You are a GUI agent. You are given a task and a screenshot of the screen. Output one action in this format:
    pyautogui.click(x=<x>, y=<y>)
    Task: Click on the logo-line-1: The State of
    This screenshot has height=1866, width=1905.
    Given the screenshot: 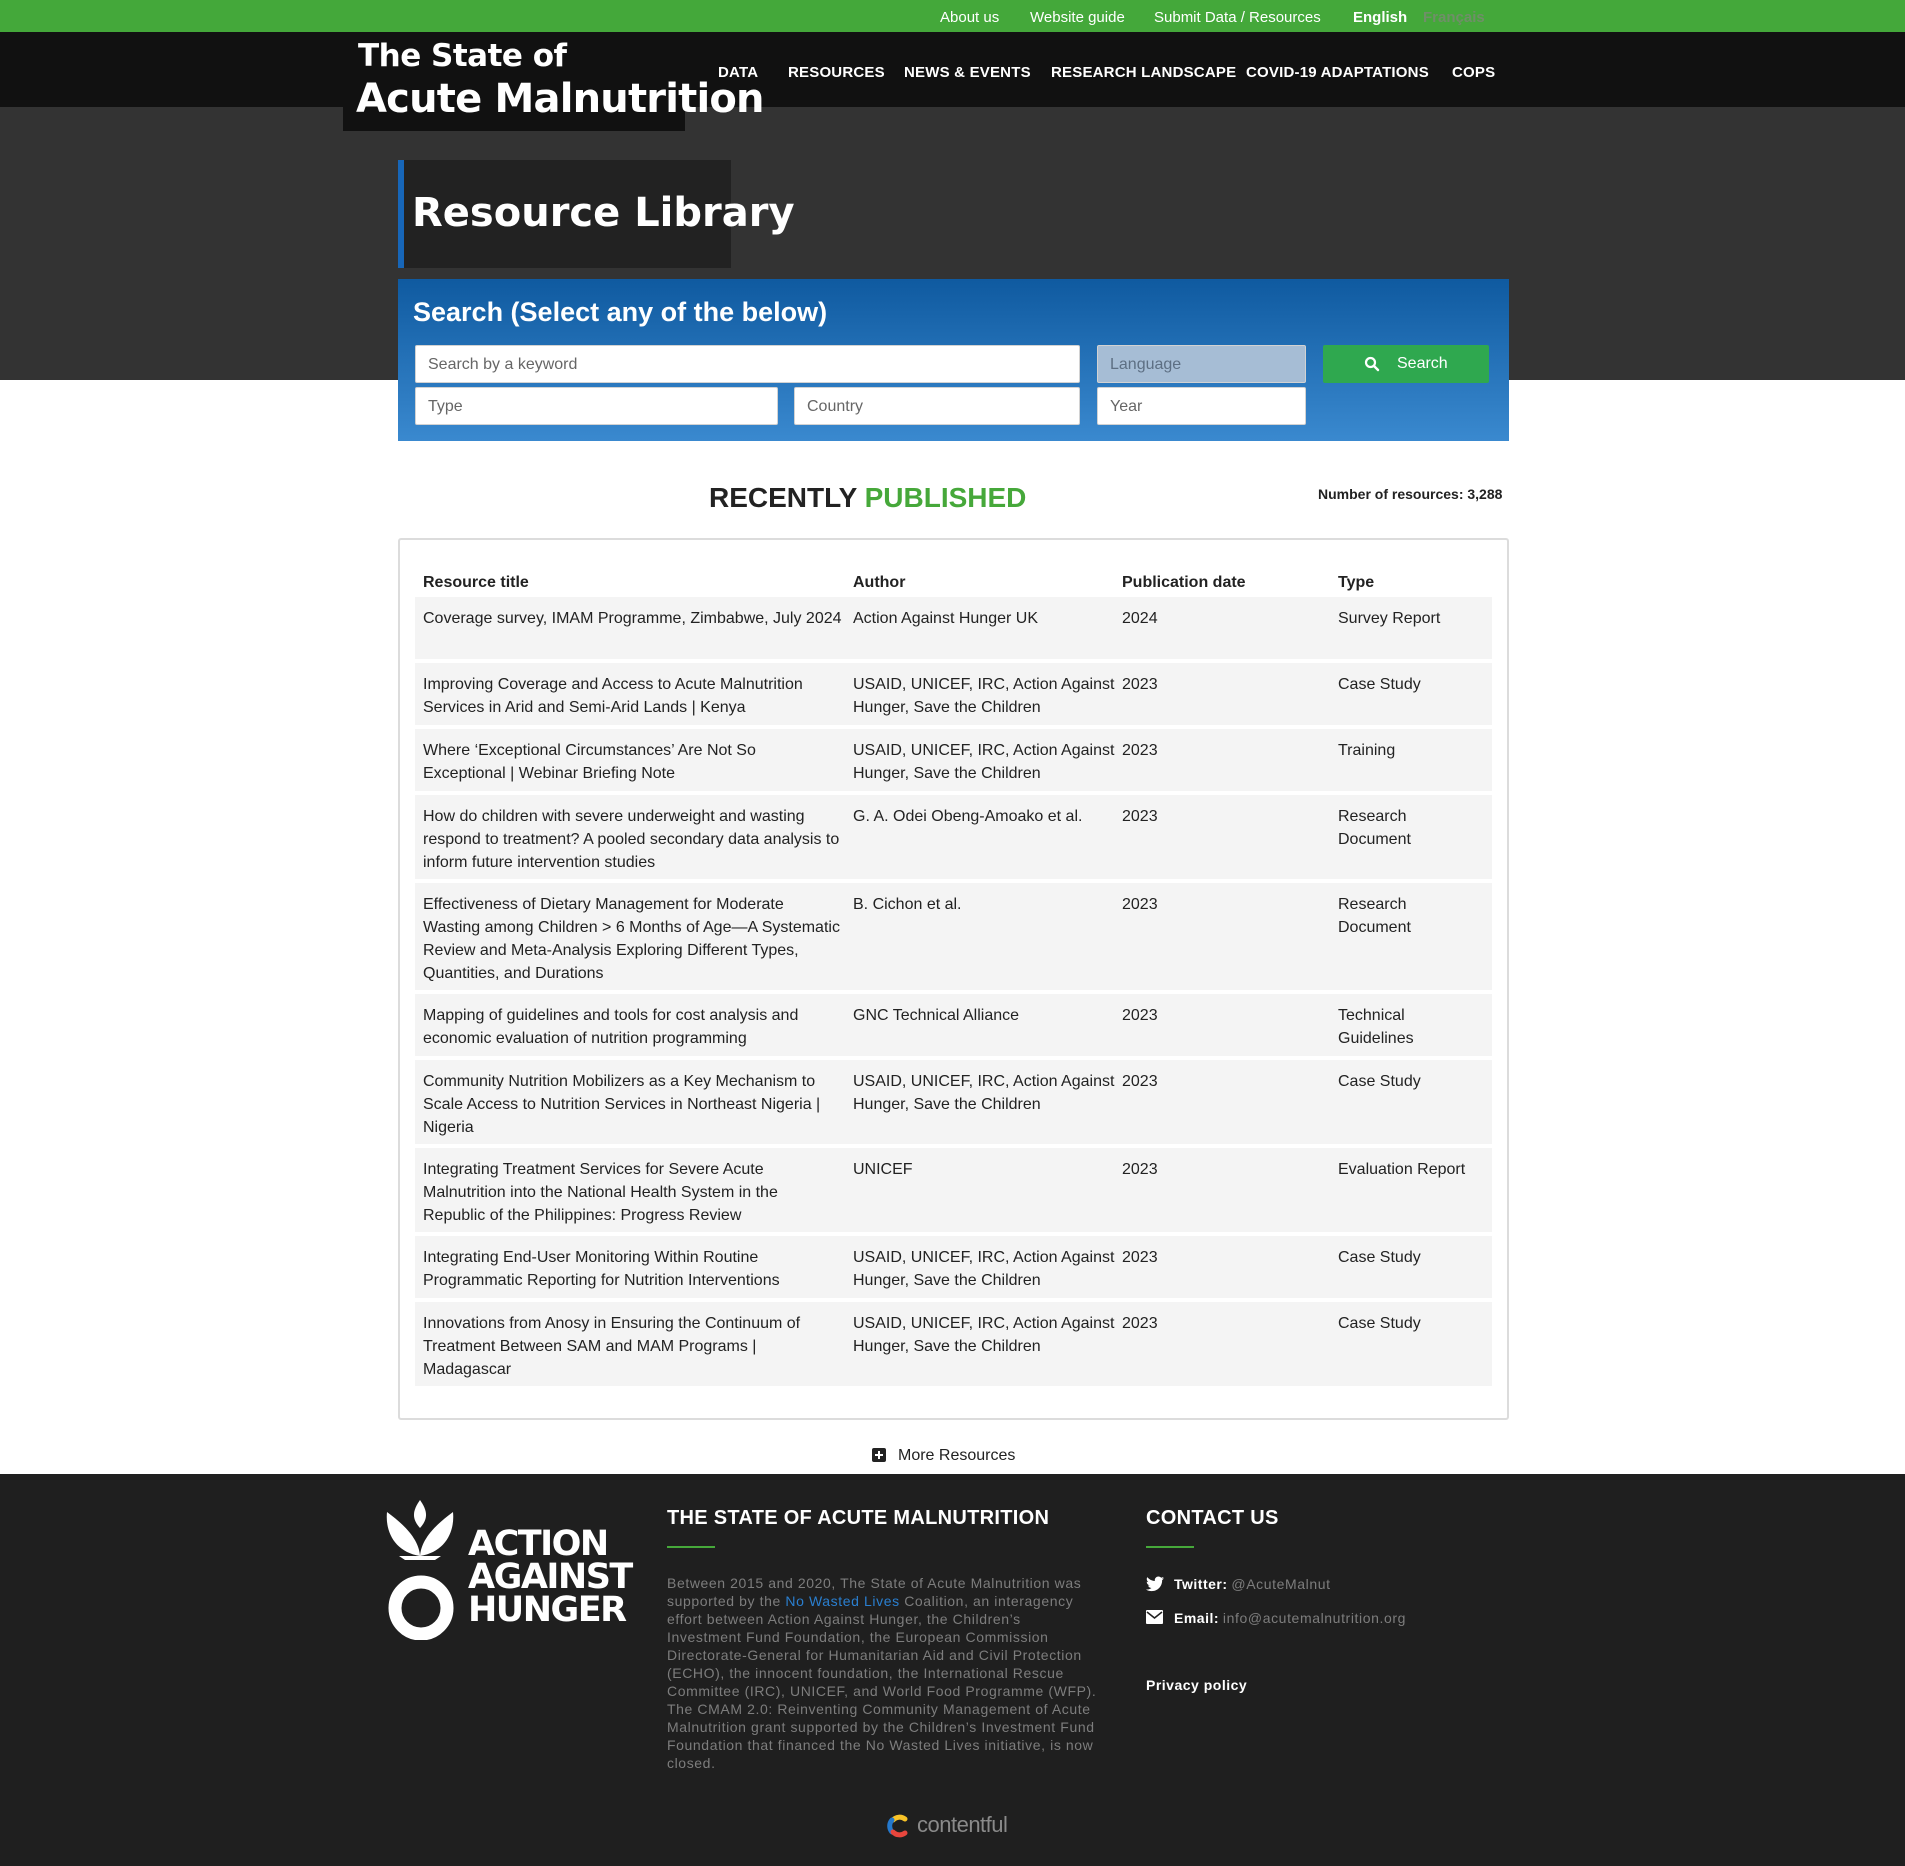 What is the action you would take?
    pyautogui.click(x=462, y=56)
    